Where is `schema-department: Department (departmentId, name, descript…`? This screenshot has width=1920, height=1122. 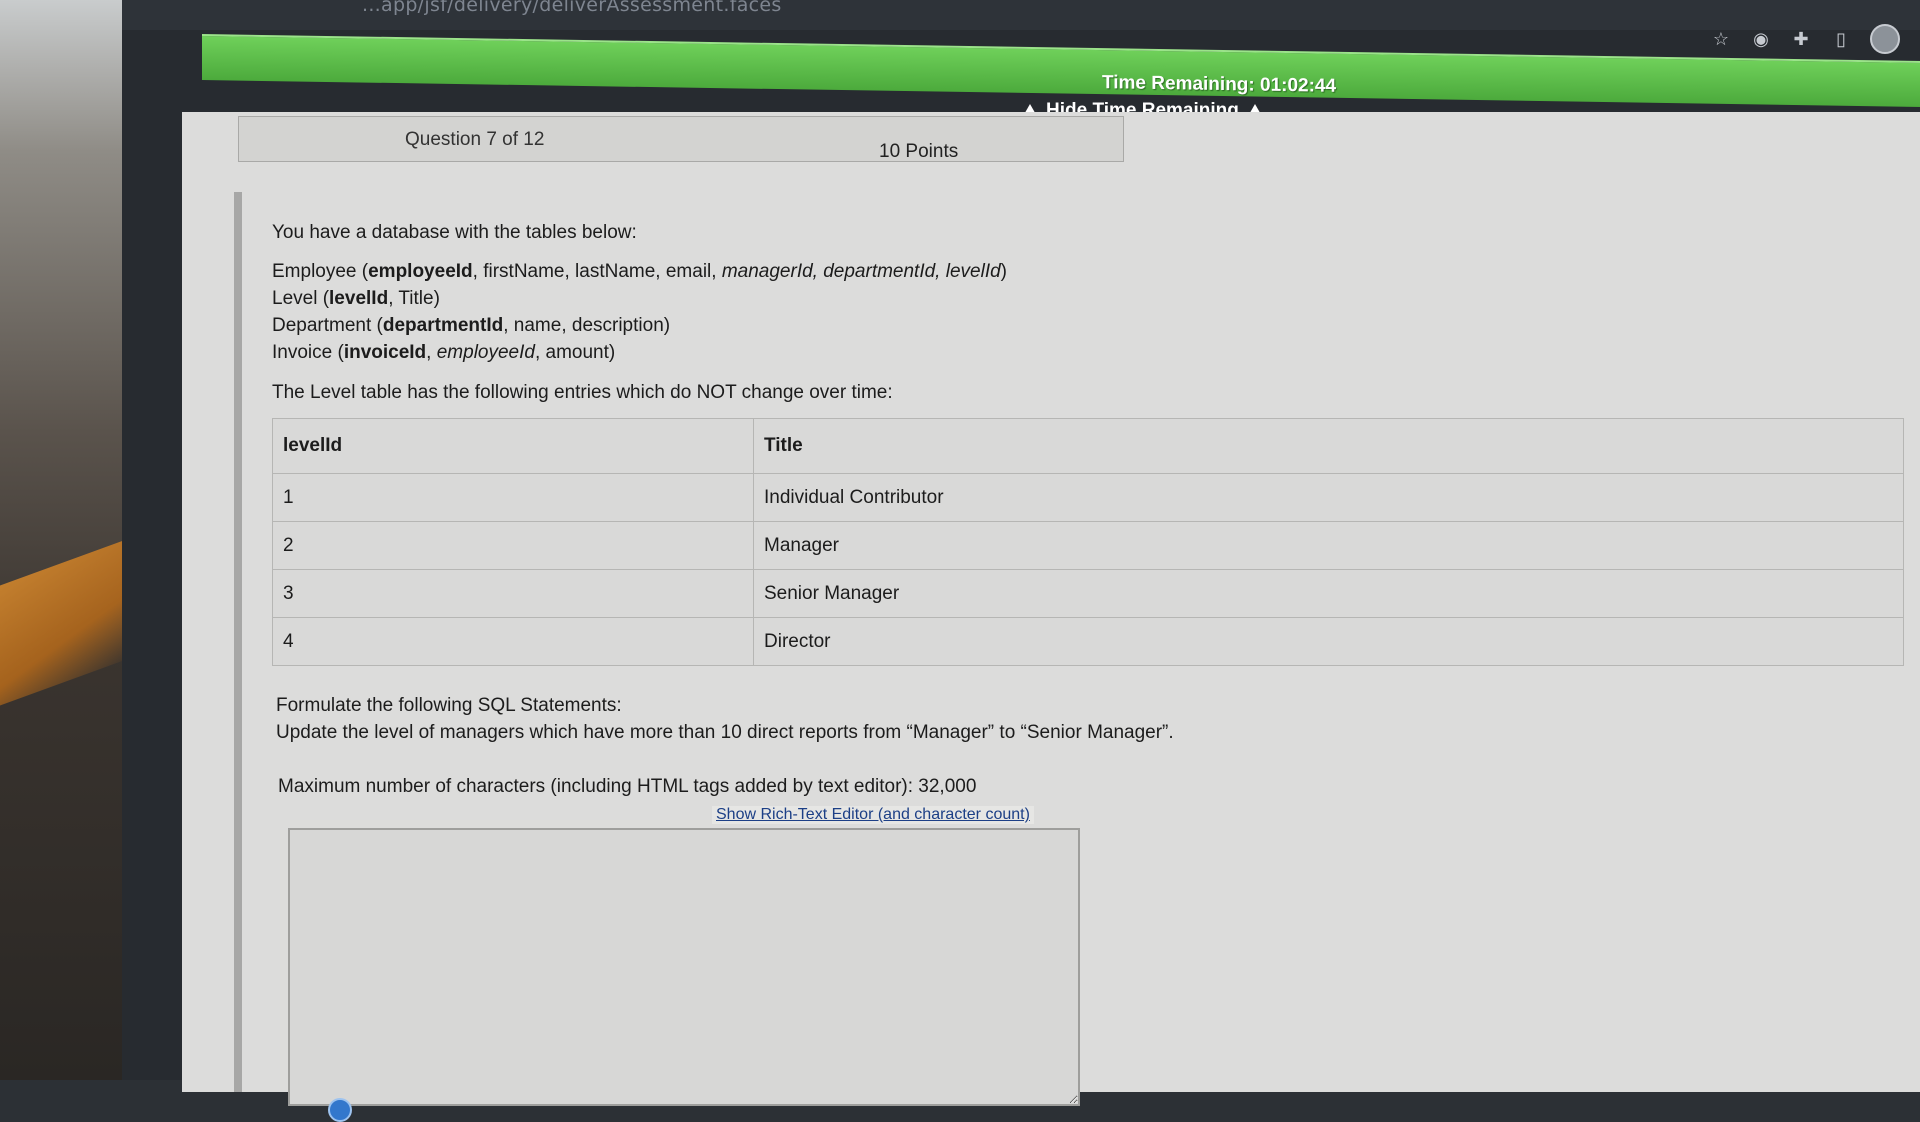 schema-department: Department (departmentId, name, descript… is located at coordinates (471, 325).